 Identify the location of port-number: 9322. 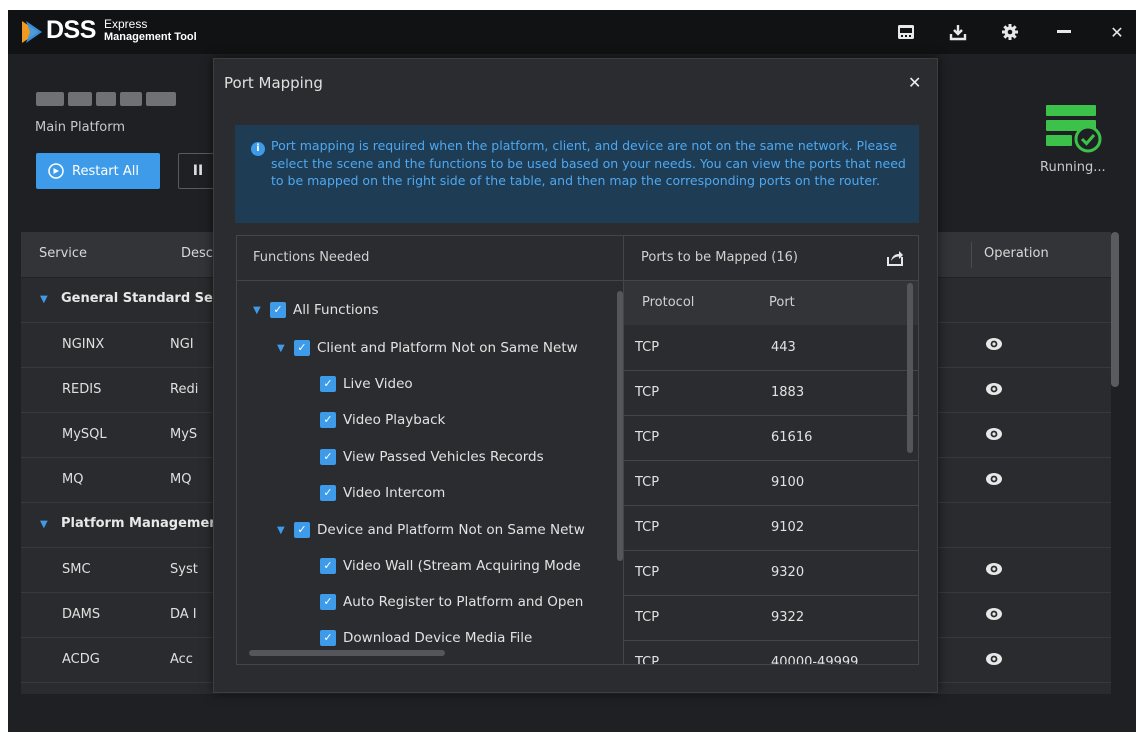
(788, 617).